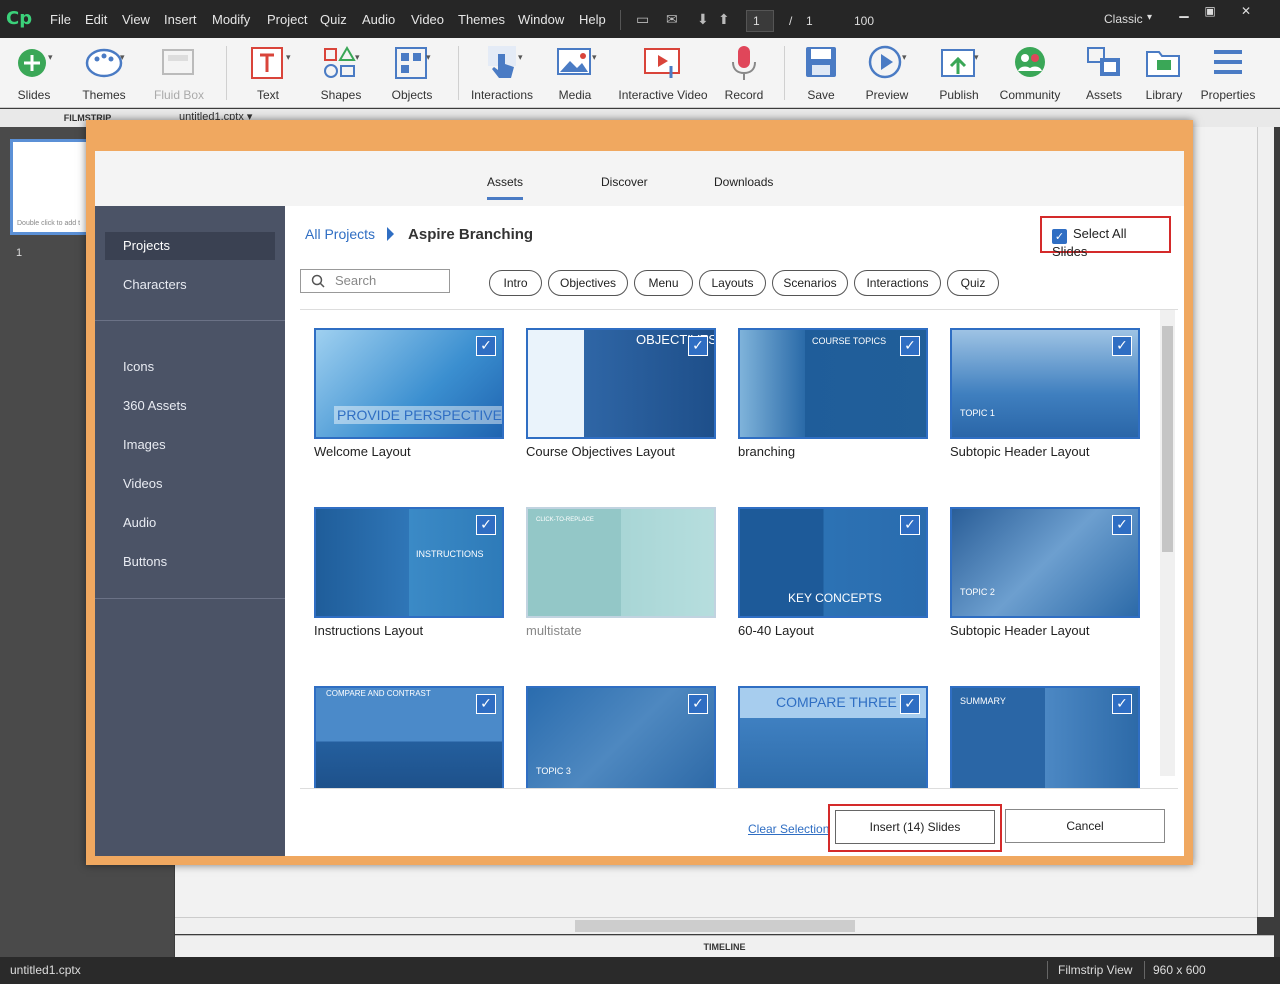  What do you see at coordinates (1030, 74) in the screenshot?
I see `community-button: Community` at bounding box center [1030, 74].